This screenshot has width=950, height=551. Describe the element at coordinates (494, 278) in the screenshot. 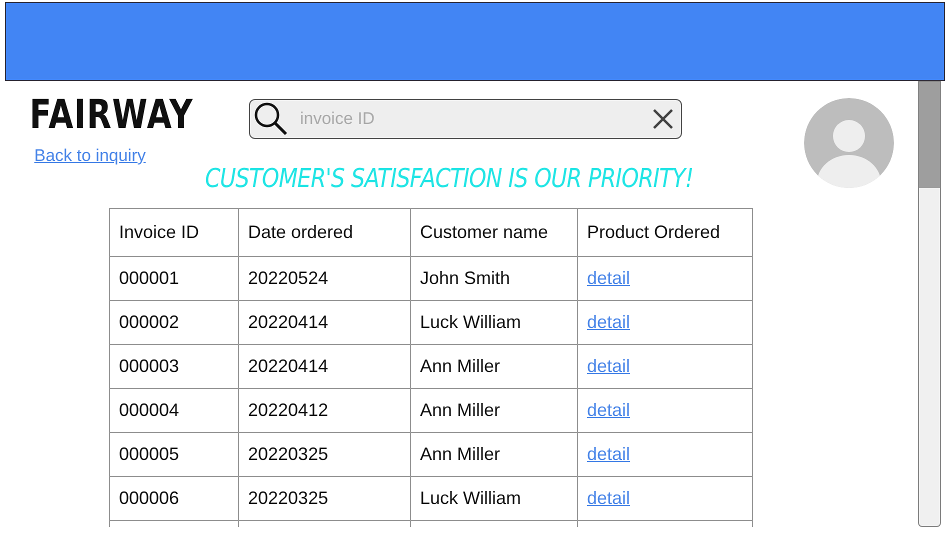

I see `table-cell: John Smith` at that location.